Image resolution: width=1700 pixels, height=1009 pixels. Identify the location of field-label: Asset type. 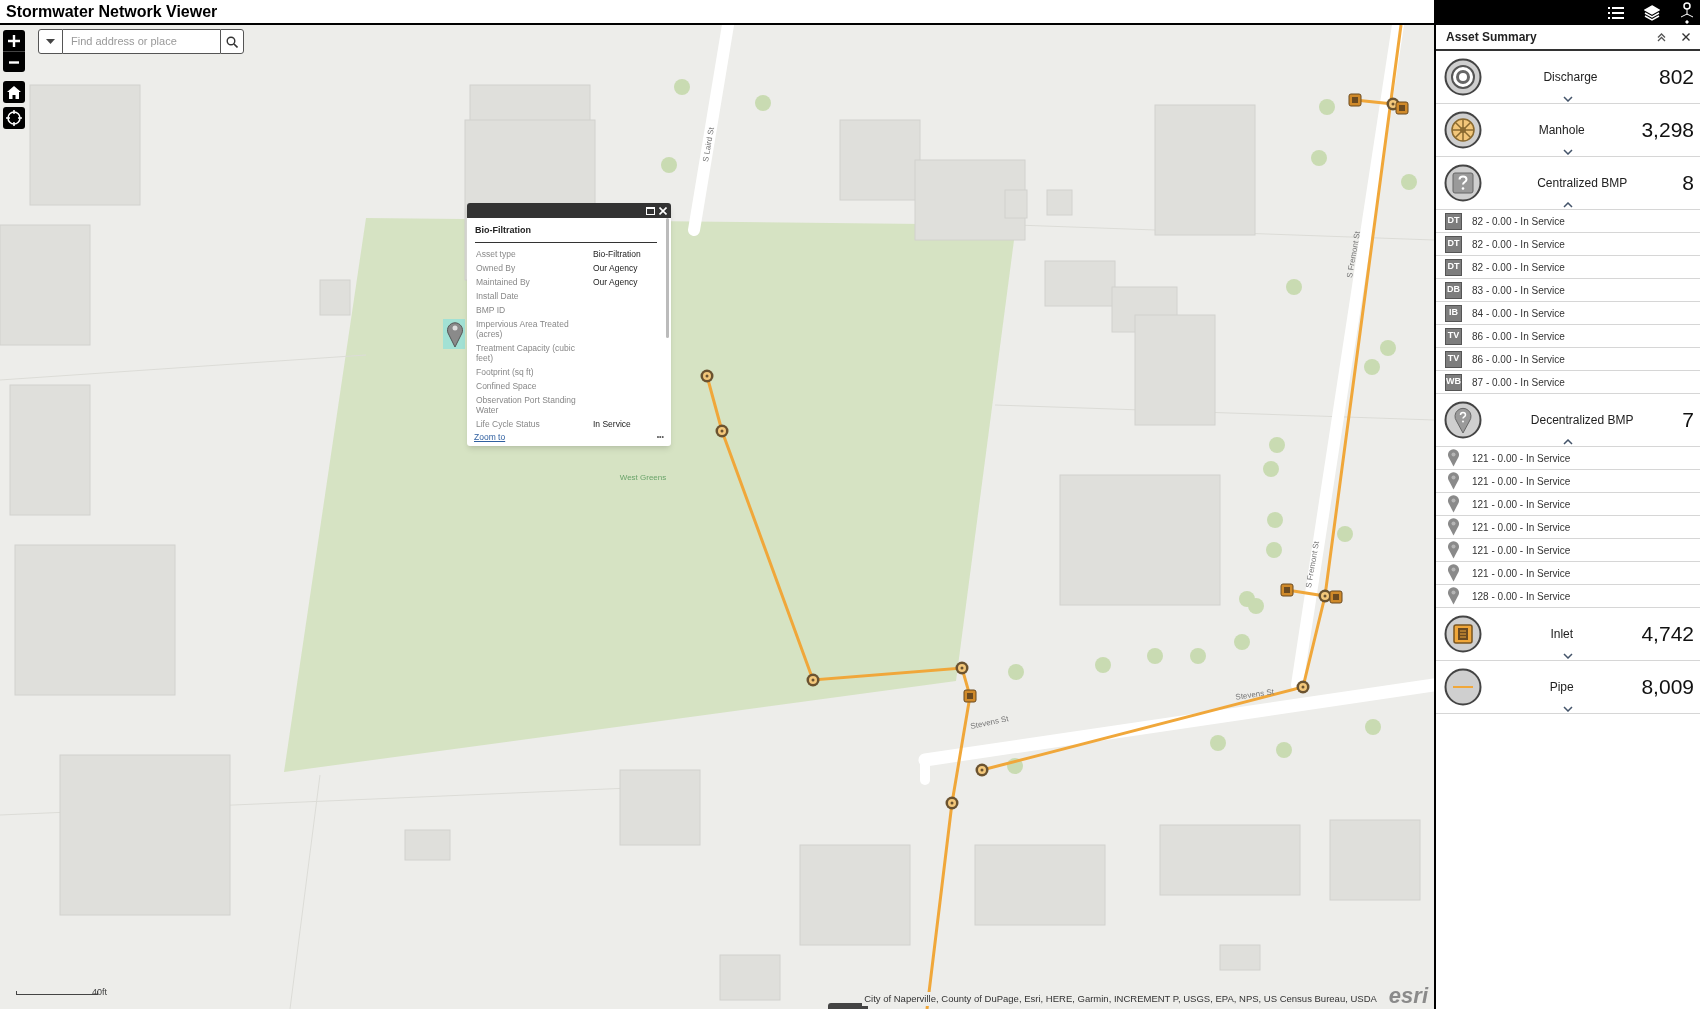
(496, 253).